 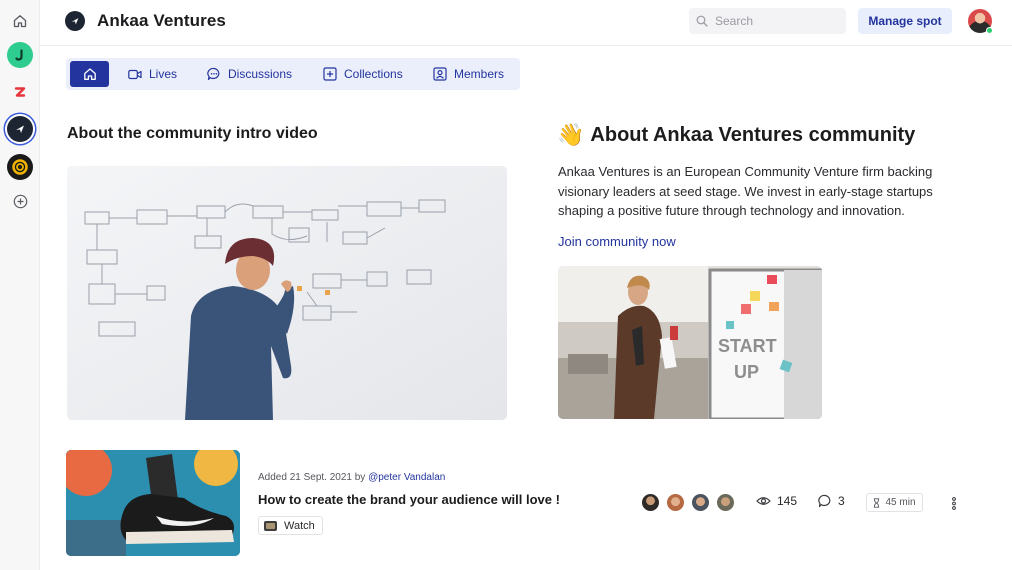 I want to click on member-badge-icon, so click(x=440, y=74).